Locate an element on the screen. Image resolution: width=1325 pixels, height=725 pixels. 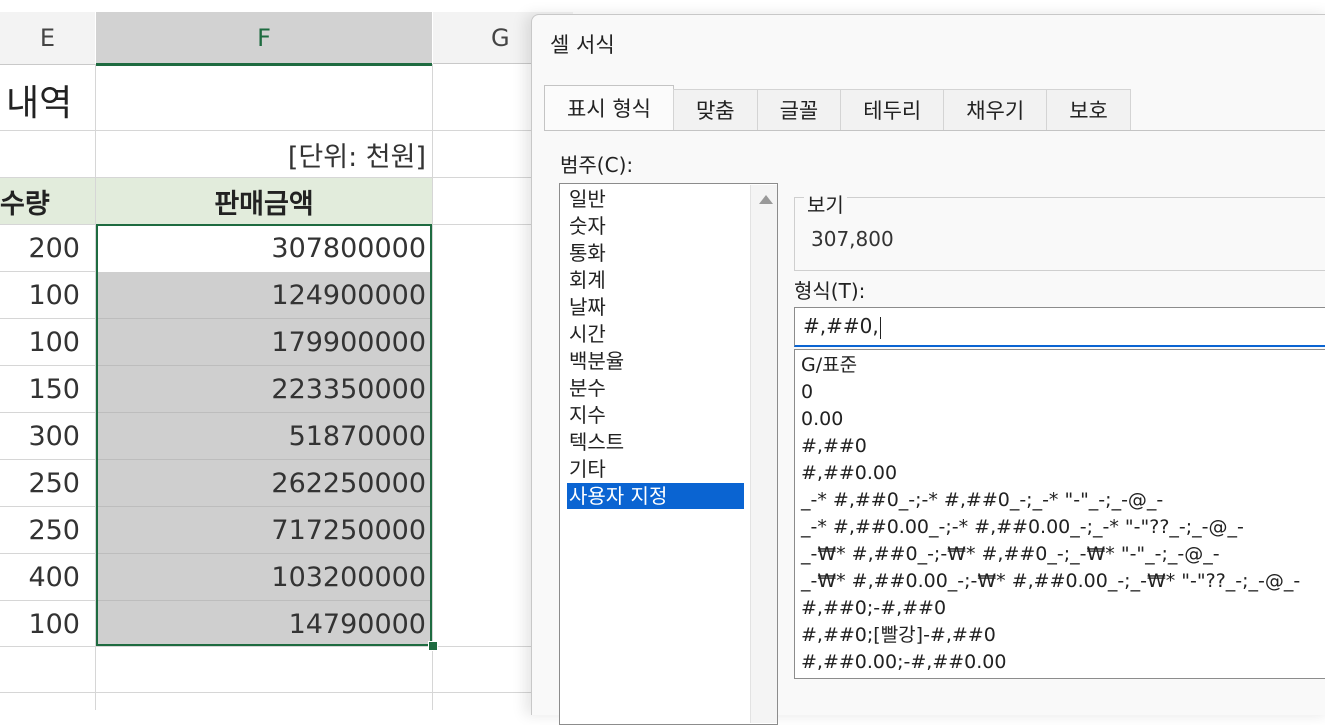
format-item: #,##0;-#,##0 is located at coordinates (873, 608).